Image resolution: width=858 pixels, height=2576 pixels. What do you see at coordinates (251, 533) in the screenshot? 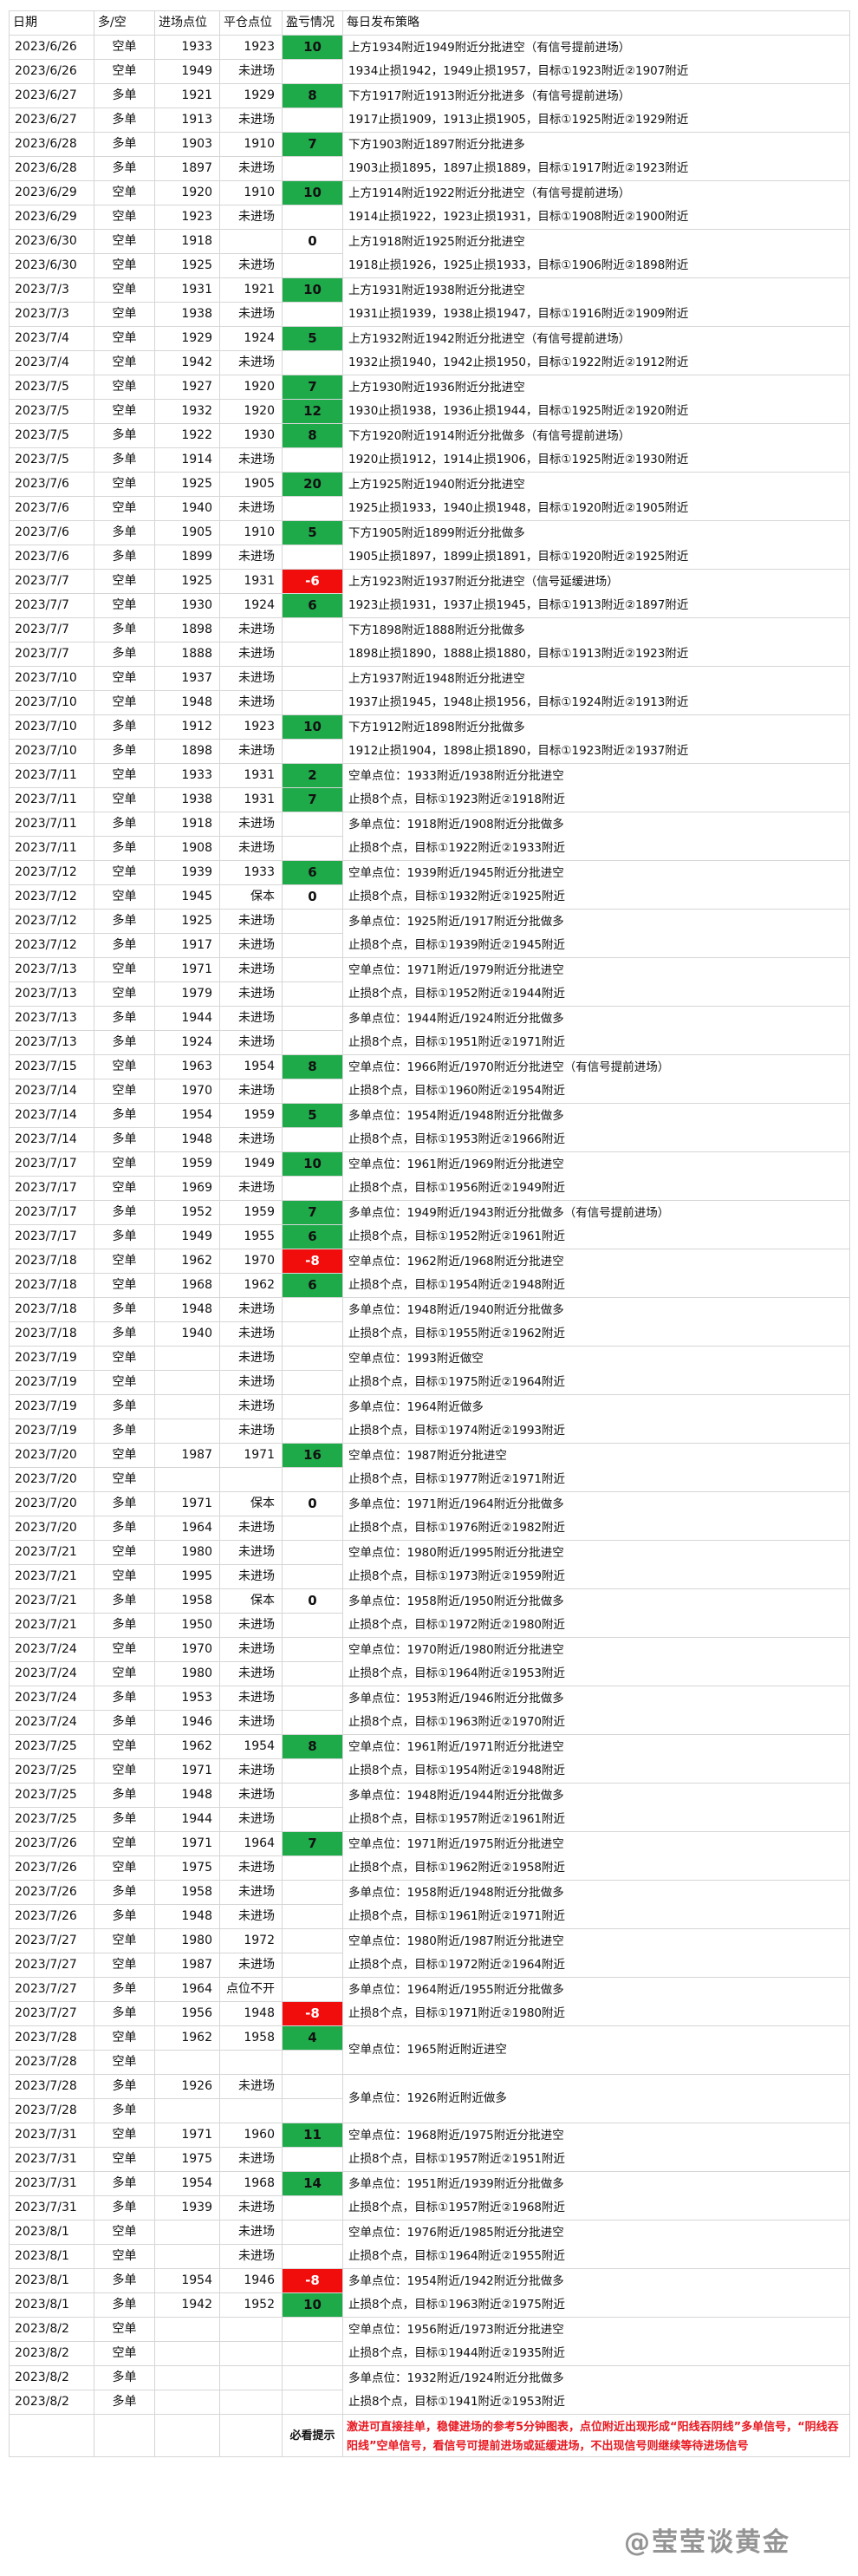
I see `cell-close-price: 1910` at bounding box center [251, 533].